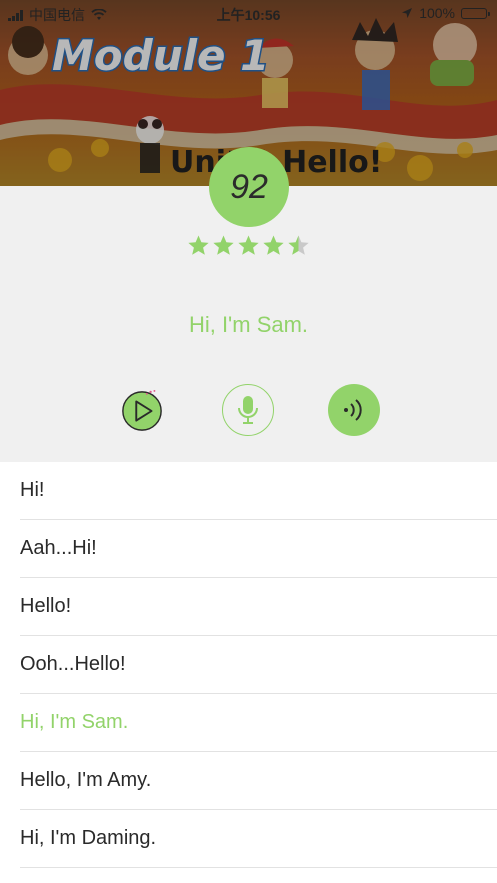  Describe the element at coordinates (32, 490) in the screenshot. I see `sentence-text: Hi!` at that location.